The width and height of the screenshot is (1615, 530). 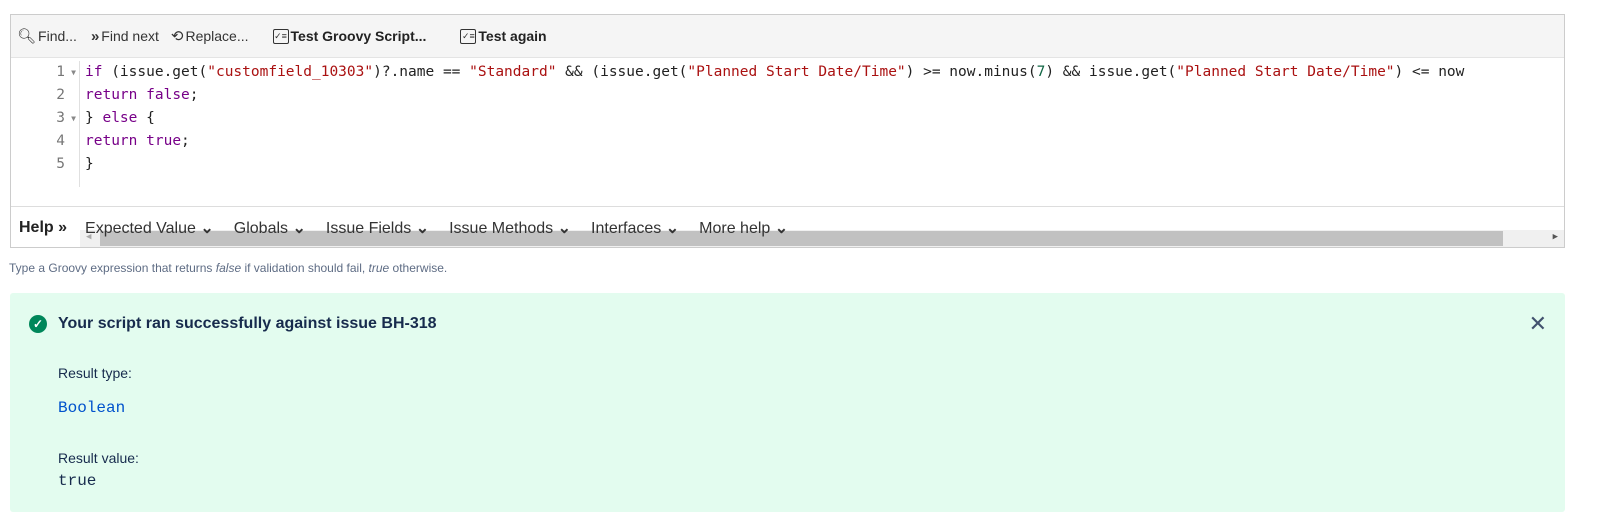 I want to click on line-number-text: 2, so click(x=60, y=95).